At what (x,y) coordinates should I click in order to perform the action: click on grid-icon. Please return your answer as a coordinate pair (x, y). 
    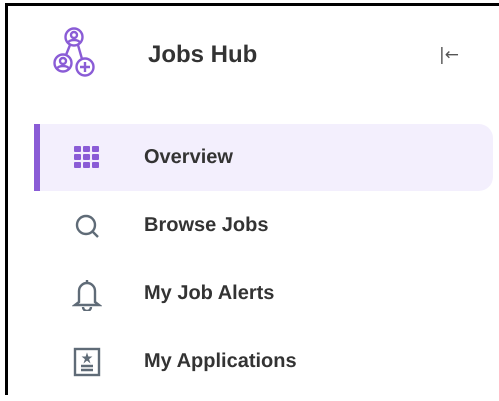
    Looking at the image, I should click on (87, 158).